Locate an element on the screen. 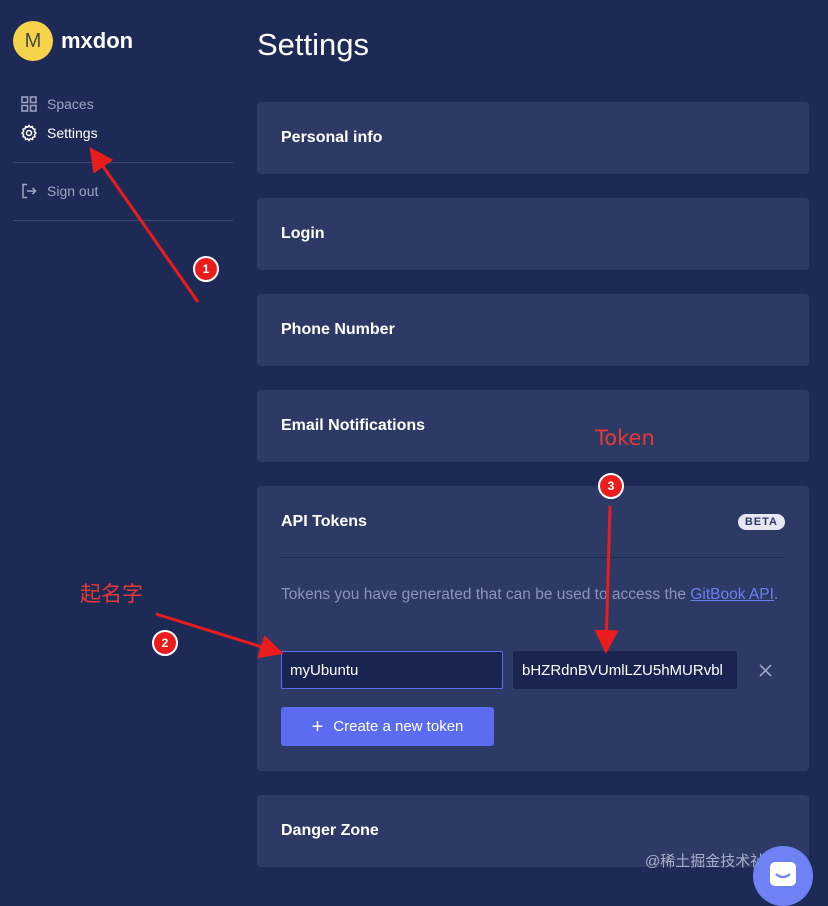  chat-button is located at coordinates (783, 876).